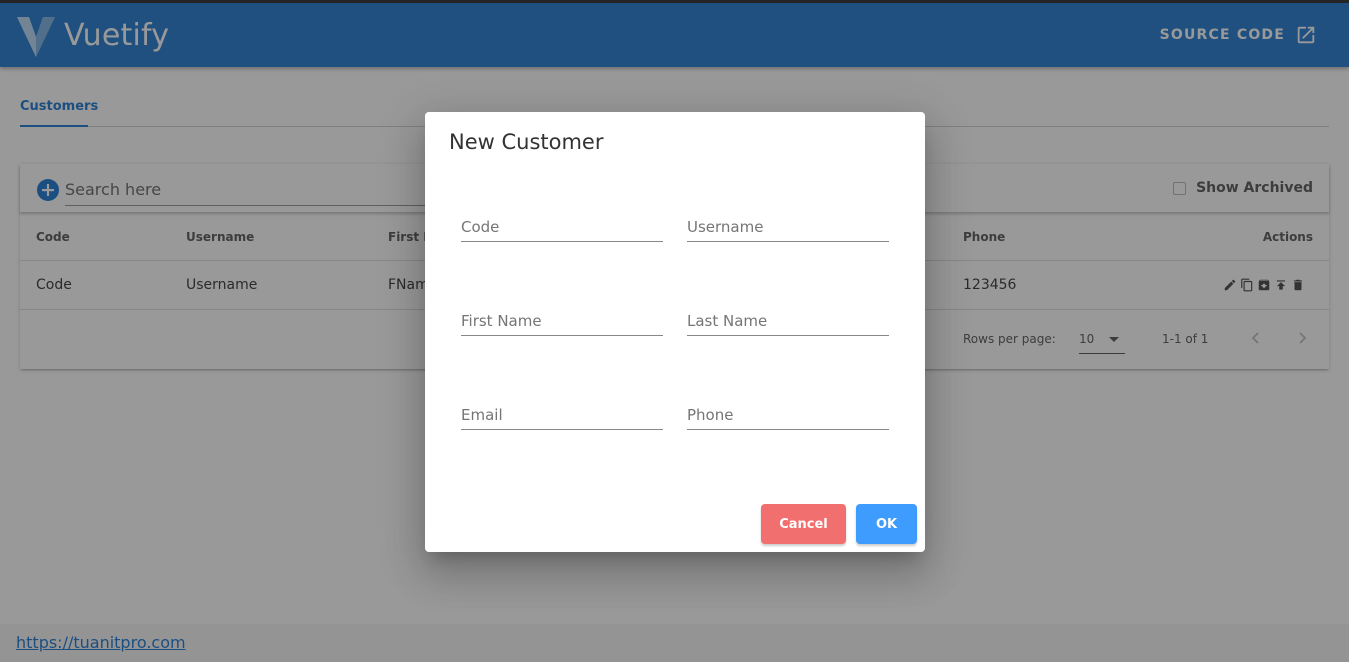 This screenshot has width=1349, height=662. What do you see at coordinates (788, 319) in the screenshot?
I see `last-name-field` at bounding box center [788, 319].